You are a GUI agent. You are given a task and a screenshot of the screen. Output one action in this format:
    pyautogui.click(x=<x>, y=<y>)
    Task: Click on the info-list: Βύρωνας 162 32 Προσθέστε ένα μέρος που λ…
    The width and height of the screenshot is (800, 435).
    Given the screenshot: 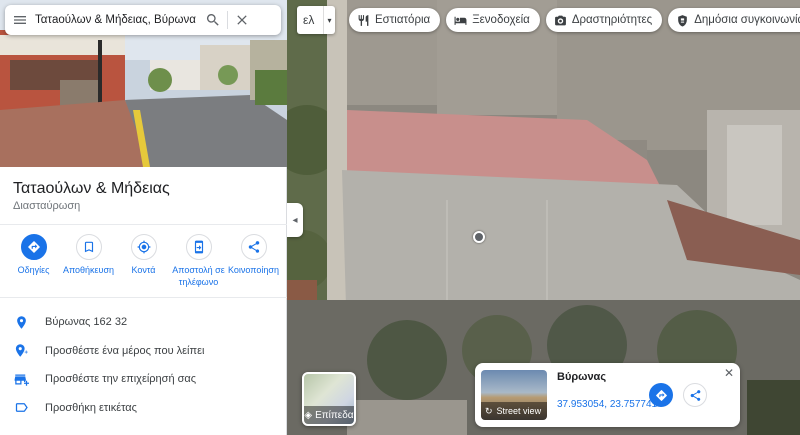 What is the action you would take?
    pyautogui.click(x=143, y=365)
    